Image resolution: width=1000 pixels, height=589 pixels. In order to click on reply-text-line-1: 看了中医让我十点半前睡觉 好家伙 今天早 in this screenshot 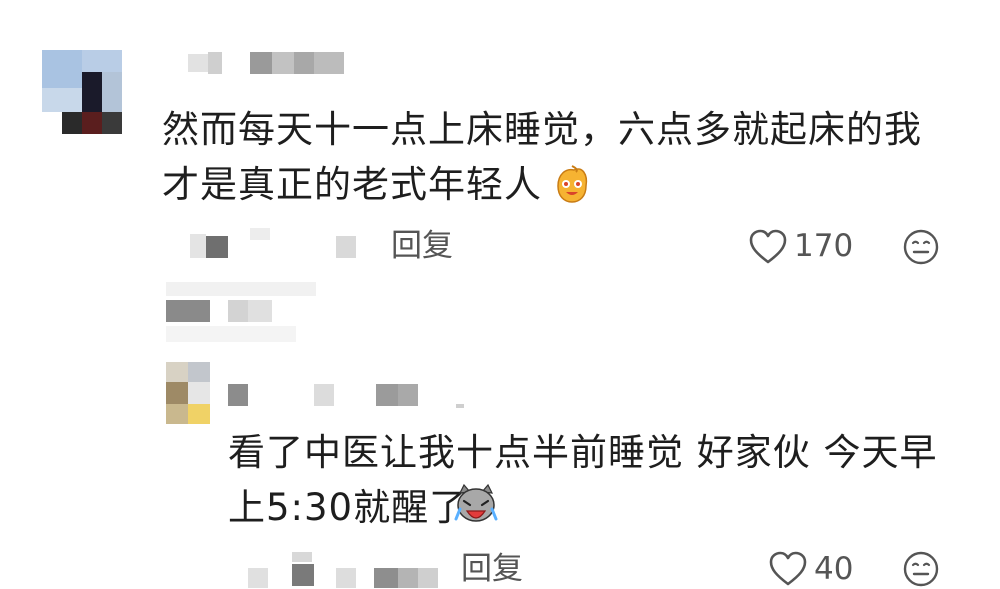, I will do `click(583, 452)`.